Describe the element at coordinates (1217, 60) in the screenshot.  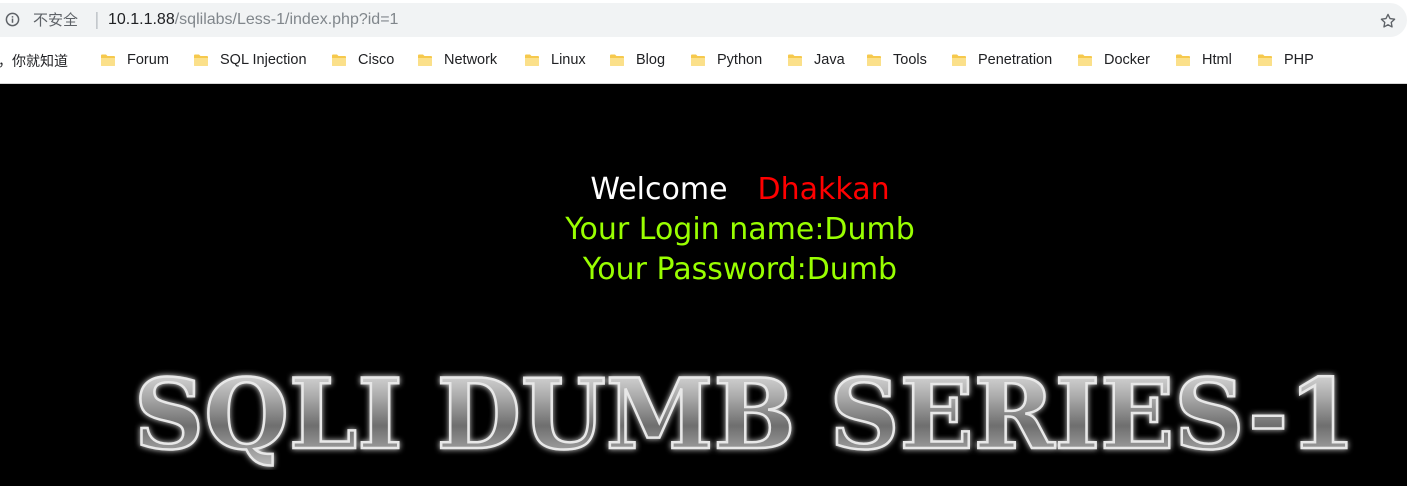
I see `bookmark-label: Html` at that location.